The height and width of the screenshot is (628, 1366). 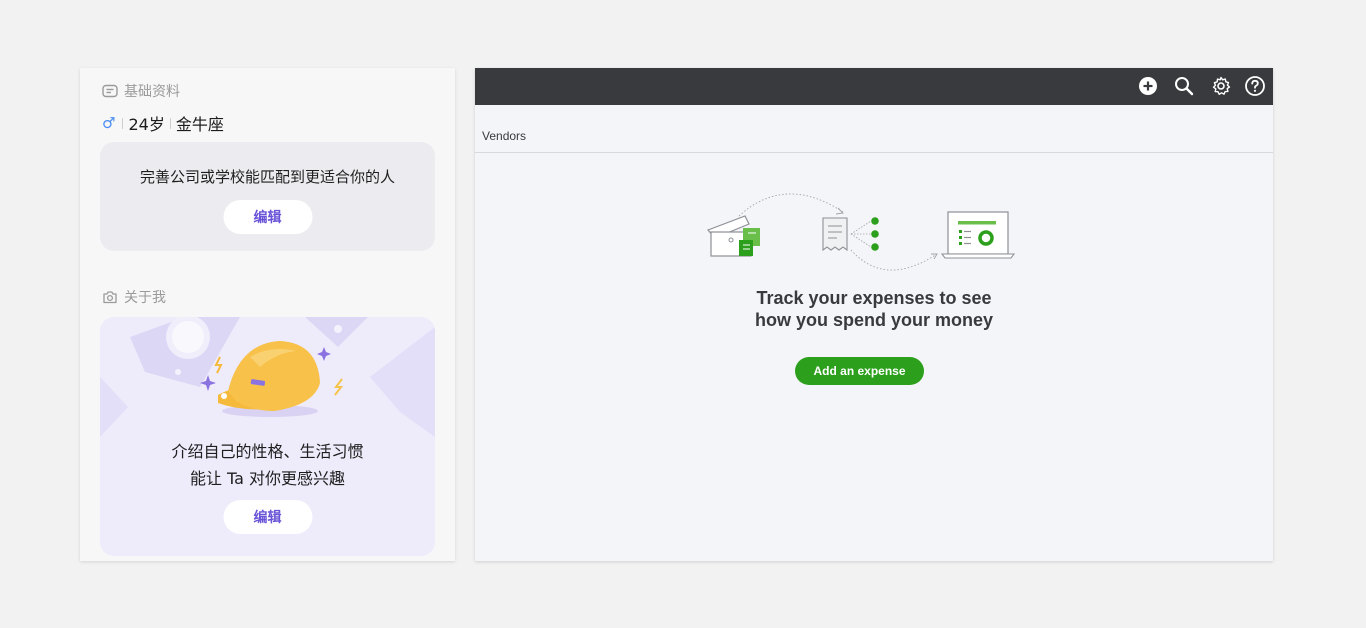 I want to click on expense-flow-illustration, so click(x=860, y=232).